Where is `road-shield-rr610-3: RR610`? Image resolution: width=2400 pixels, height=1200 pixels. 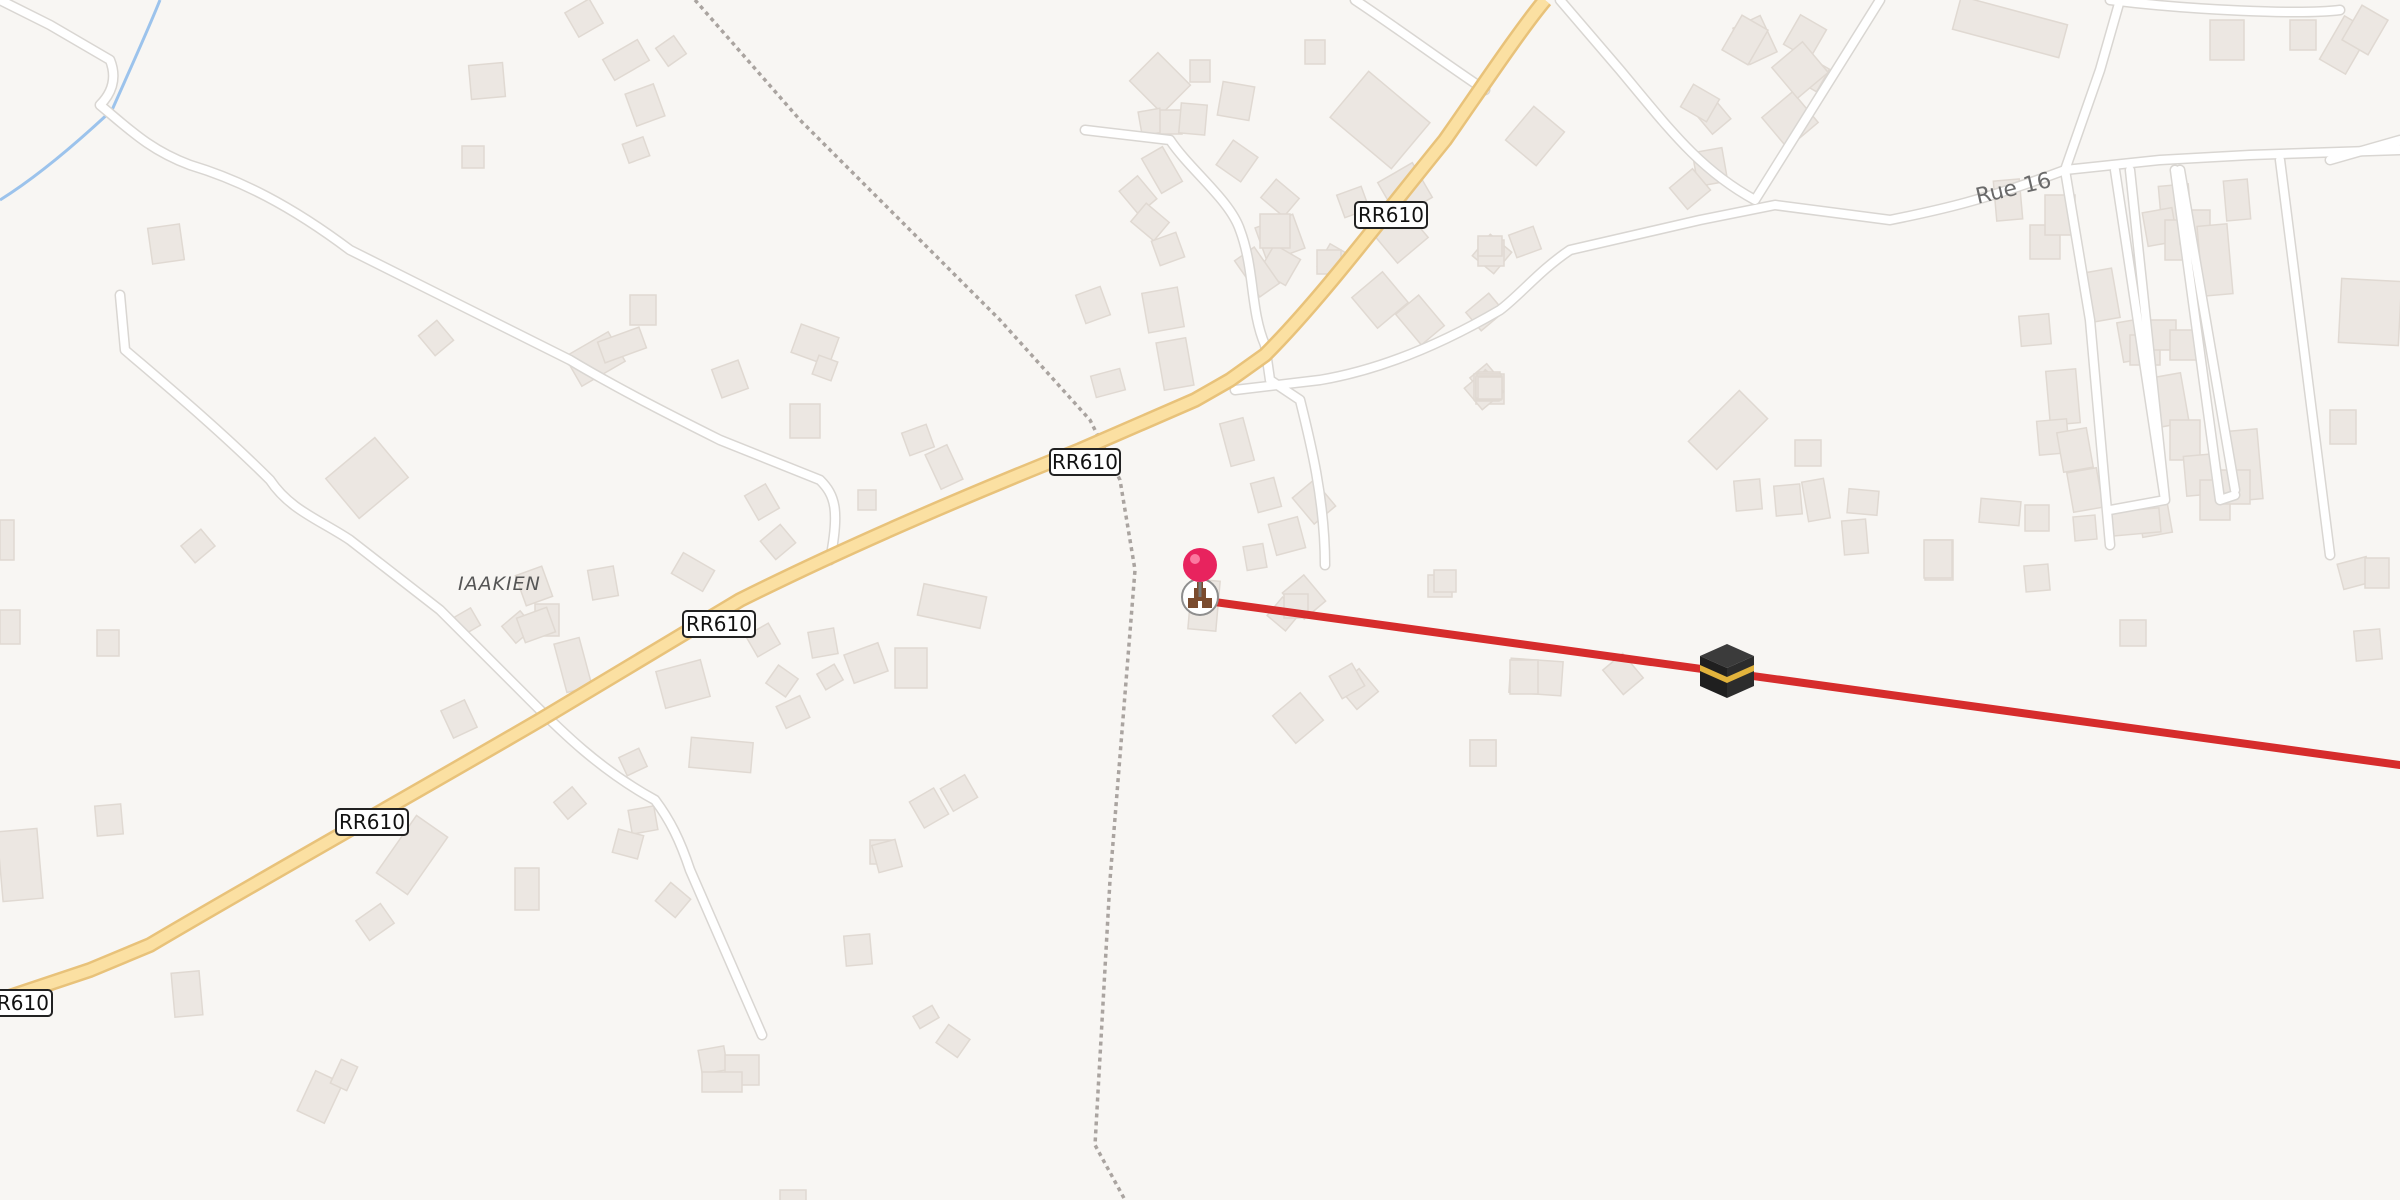 road-shield-rr610-3: RR610 is located at coordinates (719, 624).